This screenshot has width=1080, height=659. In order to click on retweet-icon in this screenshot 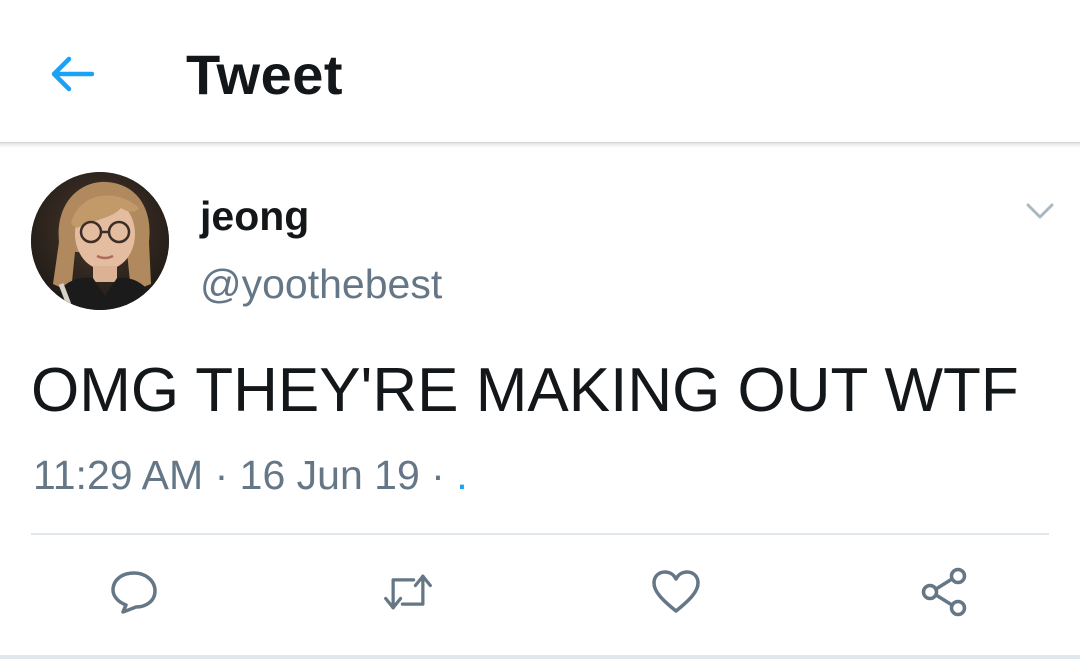, I will do `click(408, 592)`.